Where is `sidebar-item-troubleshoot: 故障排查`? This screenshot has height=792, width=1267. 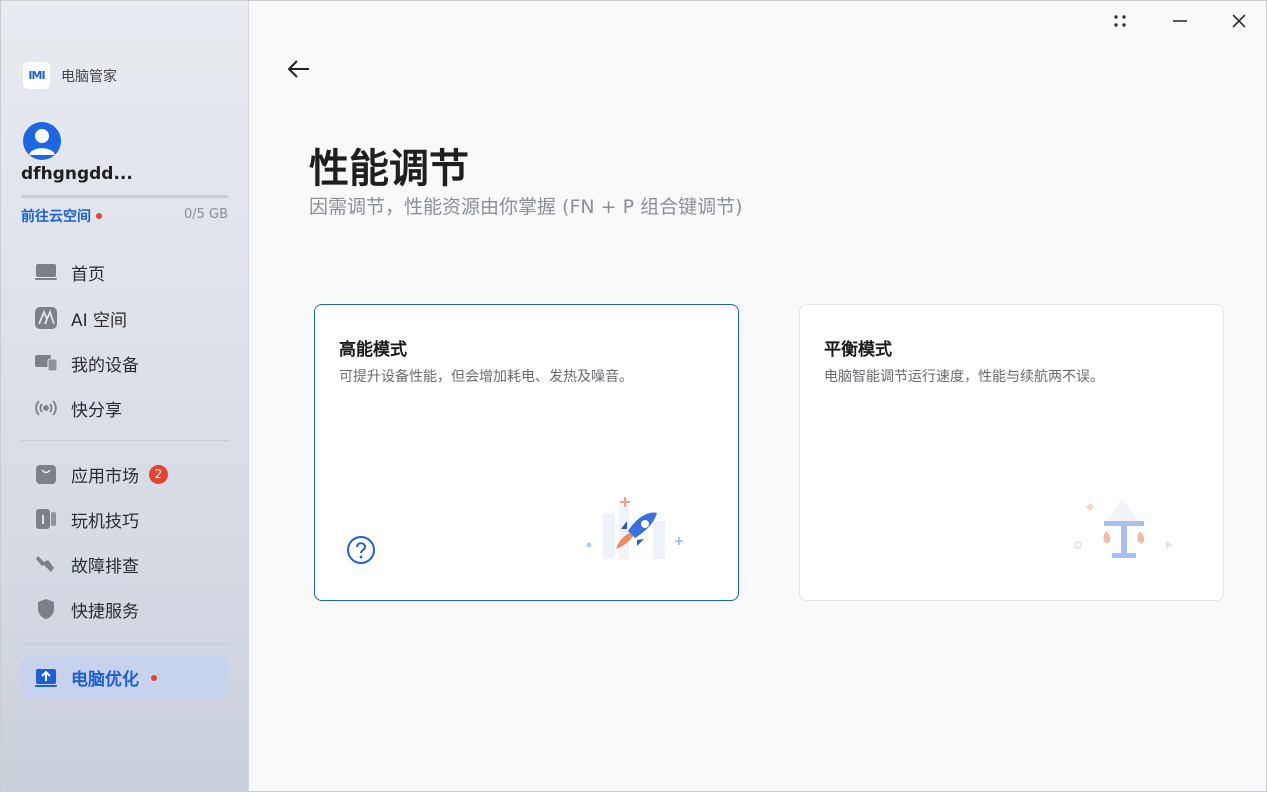
sidebar-item-troubleshoot: 故障排查 is located at coordinates (125, 564).